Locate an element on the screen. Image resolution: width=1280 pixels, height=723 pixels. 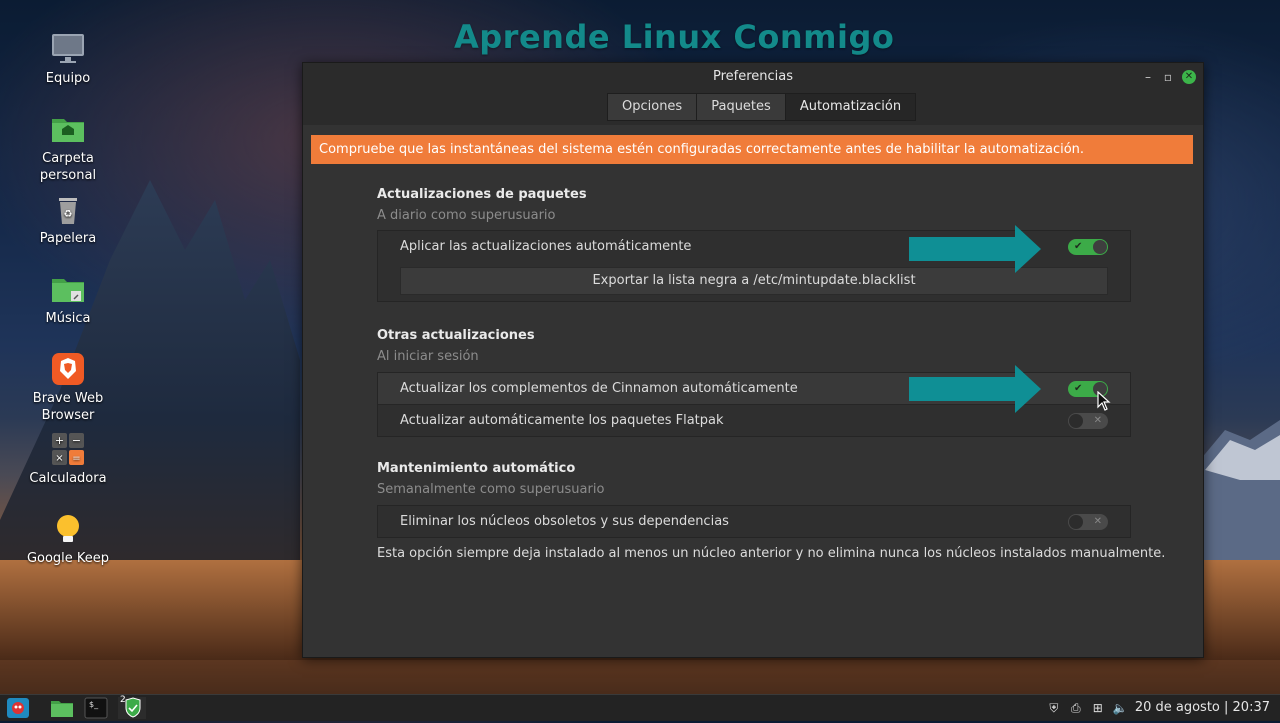
tab-bar: Opciones Paquetes Automatización is located at coordinates (762, 107).